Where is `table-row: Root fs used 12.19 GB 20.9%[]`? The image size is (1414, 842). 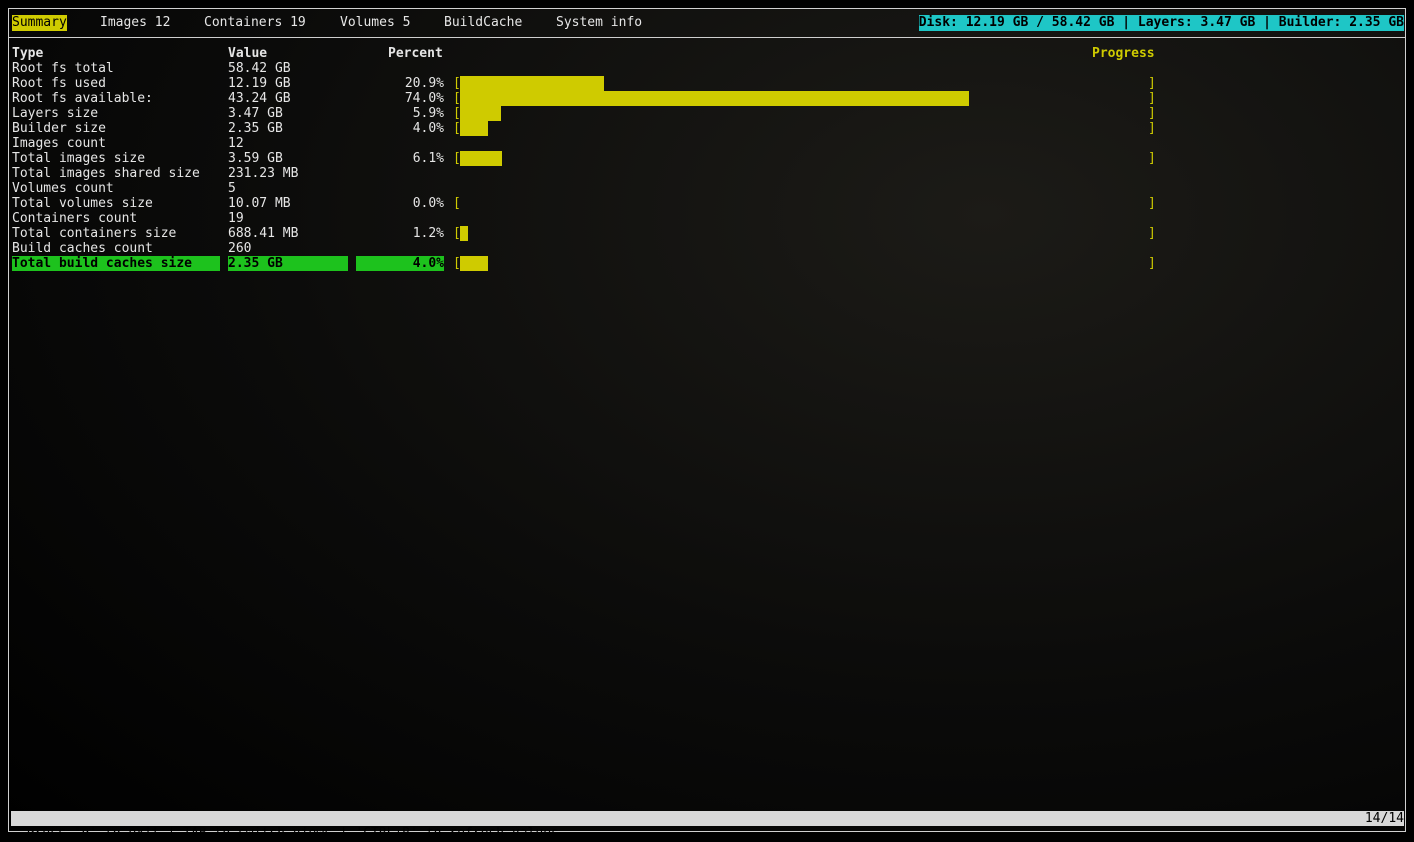
table-row: Root fs used 12.19 GB 20.9%[] is located at coordinates (587, 83).